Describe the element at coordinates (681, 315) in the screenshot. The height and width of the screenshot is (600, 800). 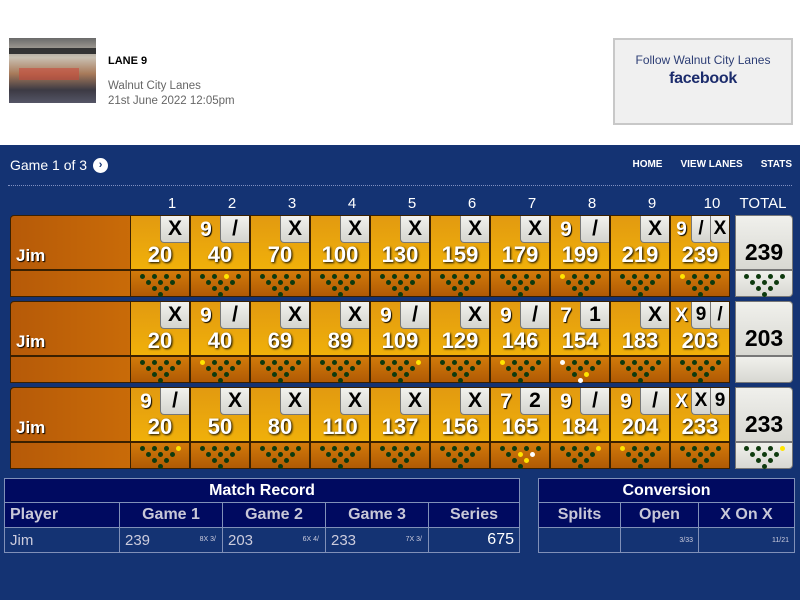
I see `ball-1: X` at that location.